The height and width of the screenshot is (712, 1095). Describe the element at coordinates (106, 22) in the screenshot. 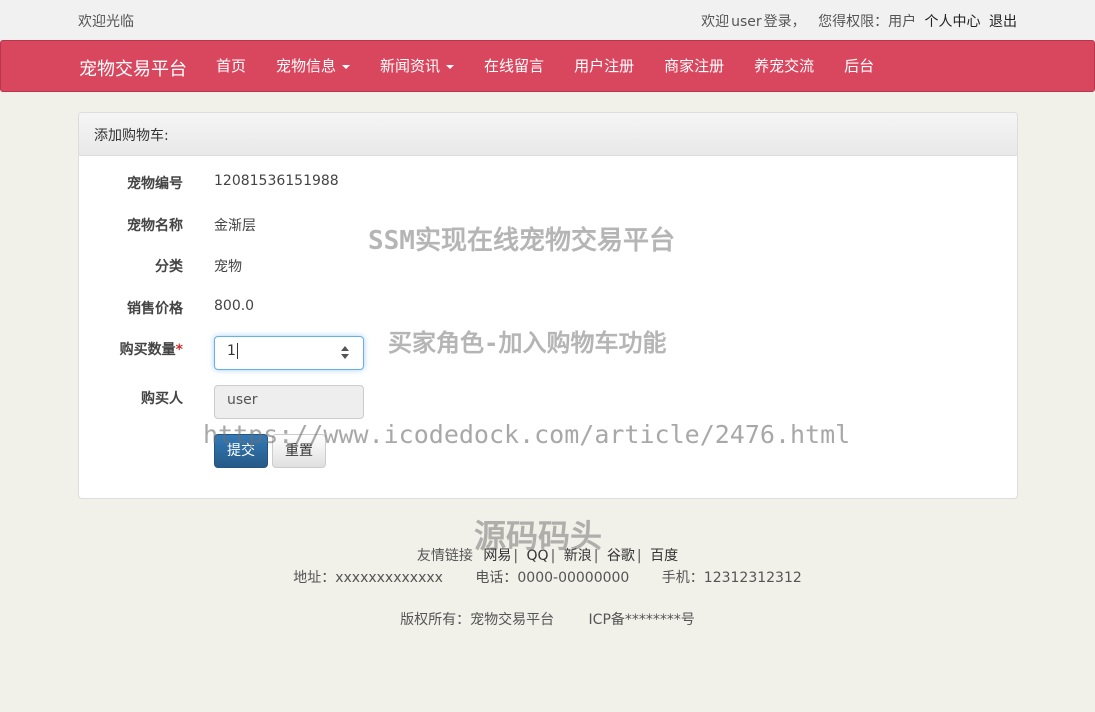

I see `welcome-text: 欢迎光临` at that location.